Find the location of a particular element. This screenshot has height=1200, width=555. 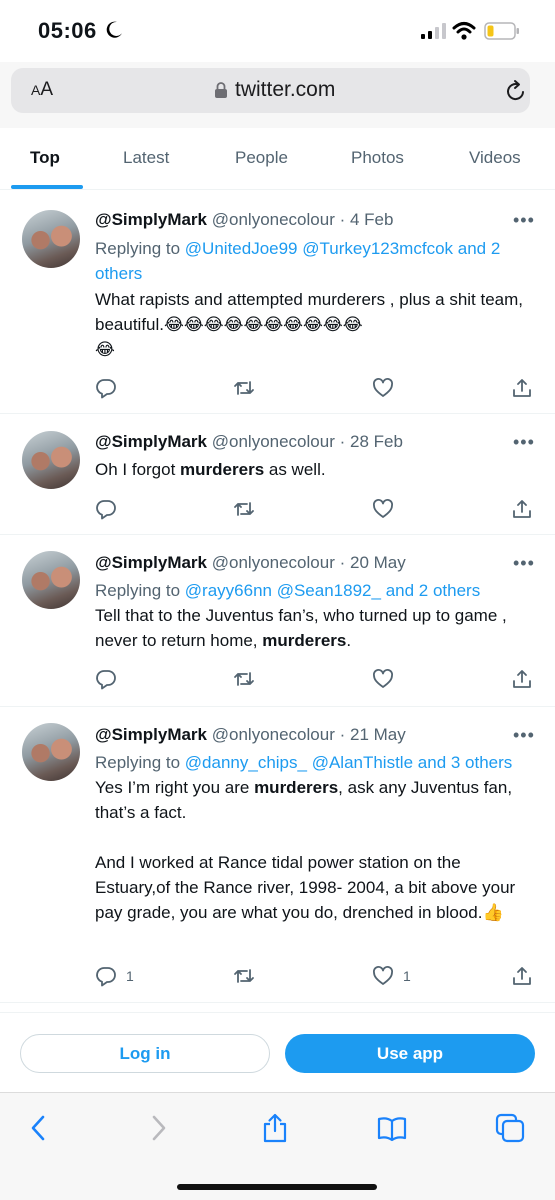

wifi-icon is located at coordinates (464, 31).